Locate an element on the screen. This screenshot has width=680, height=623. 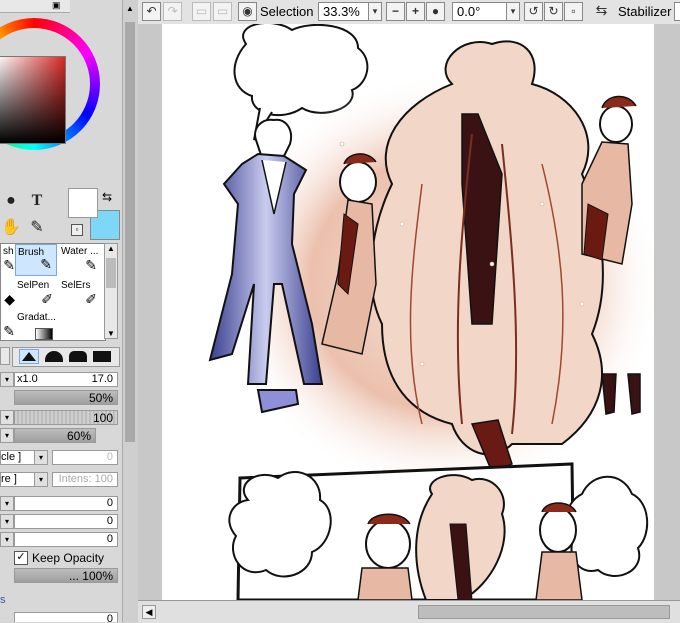
opacity-slider: 60% is located at coordinates (55, 435).